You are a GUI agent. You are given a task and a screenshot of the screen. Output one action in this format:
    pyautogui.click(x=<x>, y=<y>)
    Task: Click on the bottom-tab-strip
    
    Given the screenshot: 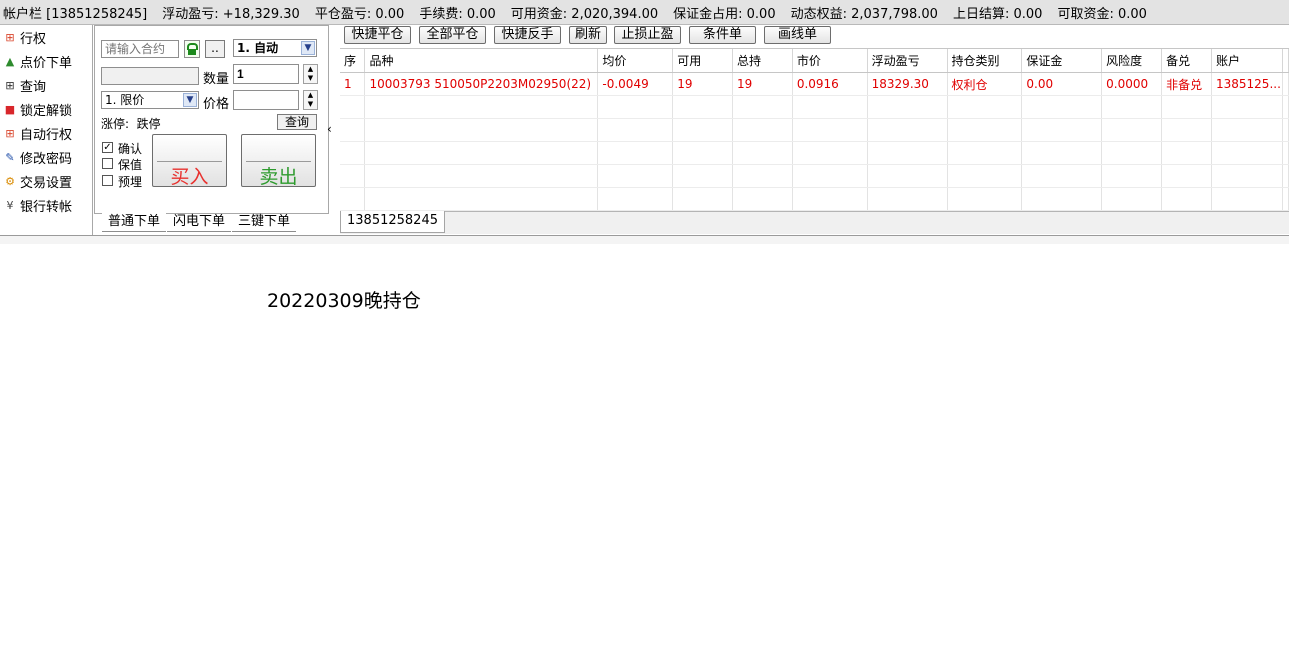 What is the action you would take?
    pyautogui.click(x=644, y=239)
    